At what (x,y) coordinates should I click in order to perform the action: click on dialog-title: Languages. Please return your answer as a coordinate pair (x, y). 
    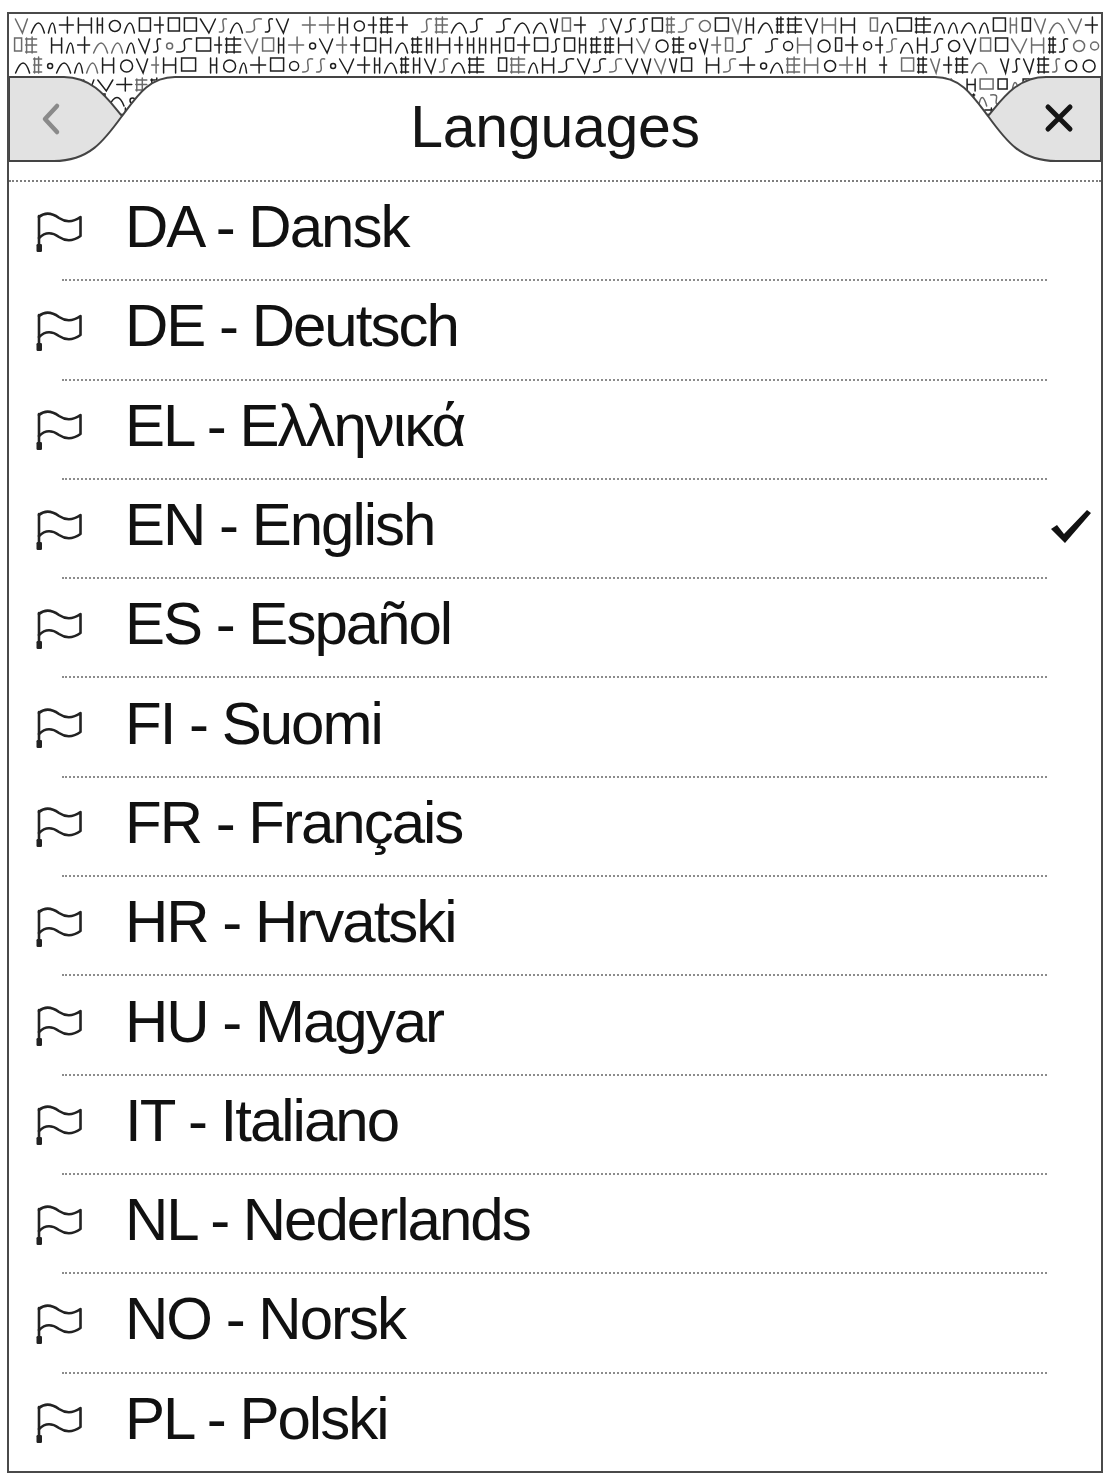
    Looking at the image, I should click on (555, 128).